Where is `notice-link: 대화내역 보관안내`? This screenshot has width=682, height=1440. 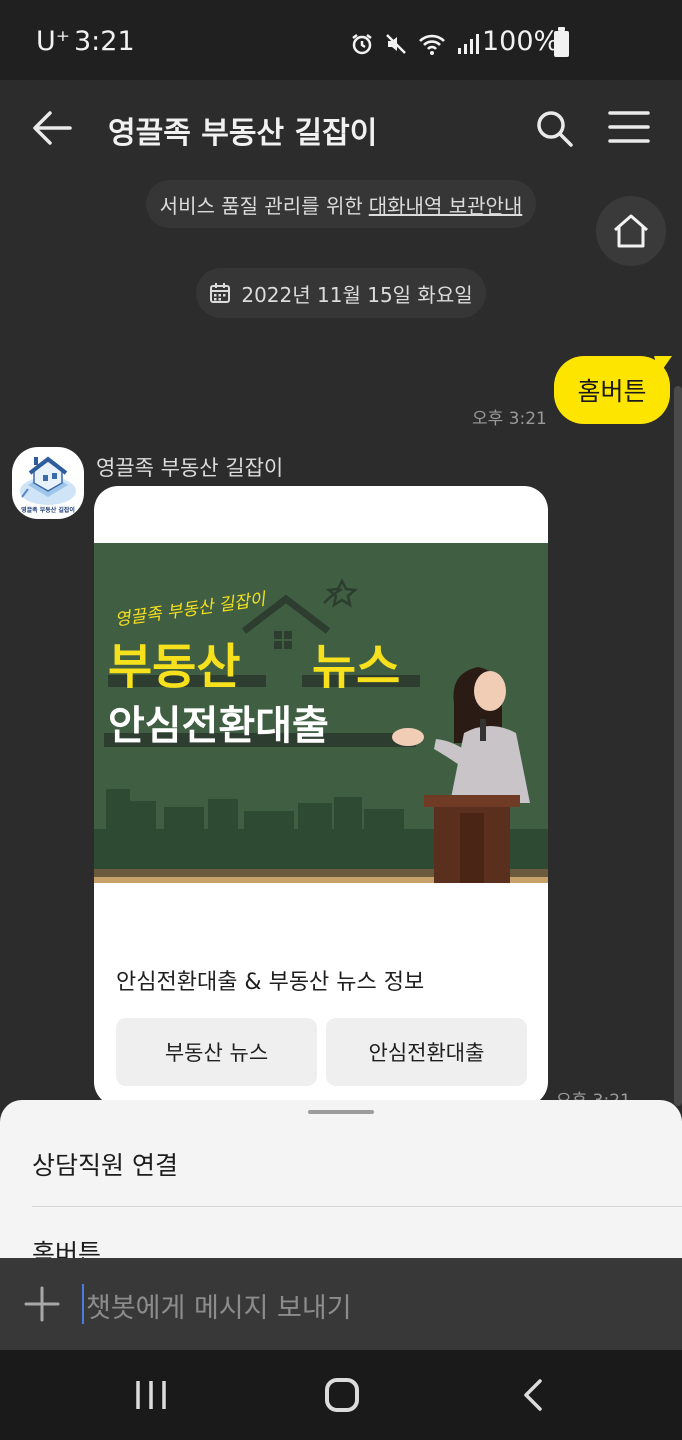
notice-link: 대화내역 보관안내 is located at coordinates (446, 204).